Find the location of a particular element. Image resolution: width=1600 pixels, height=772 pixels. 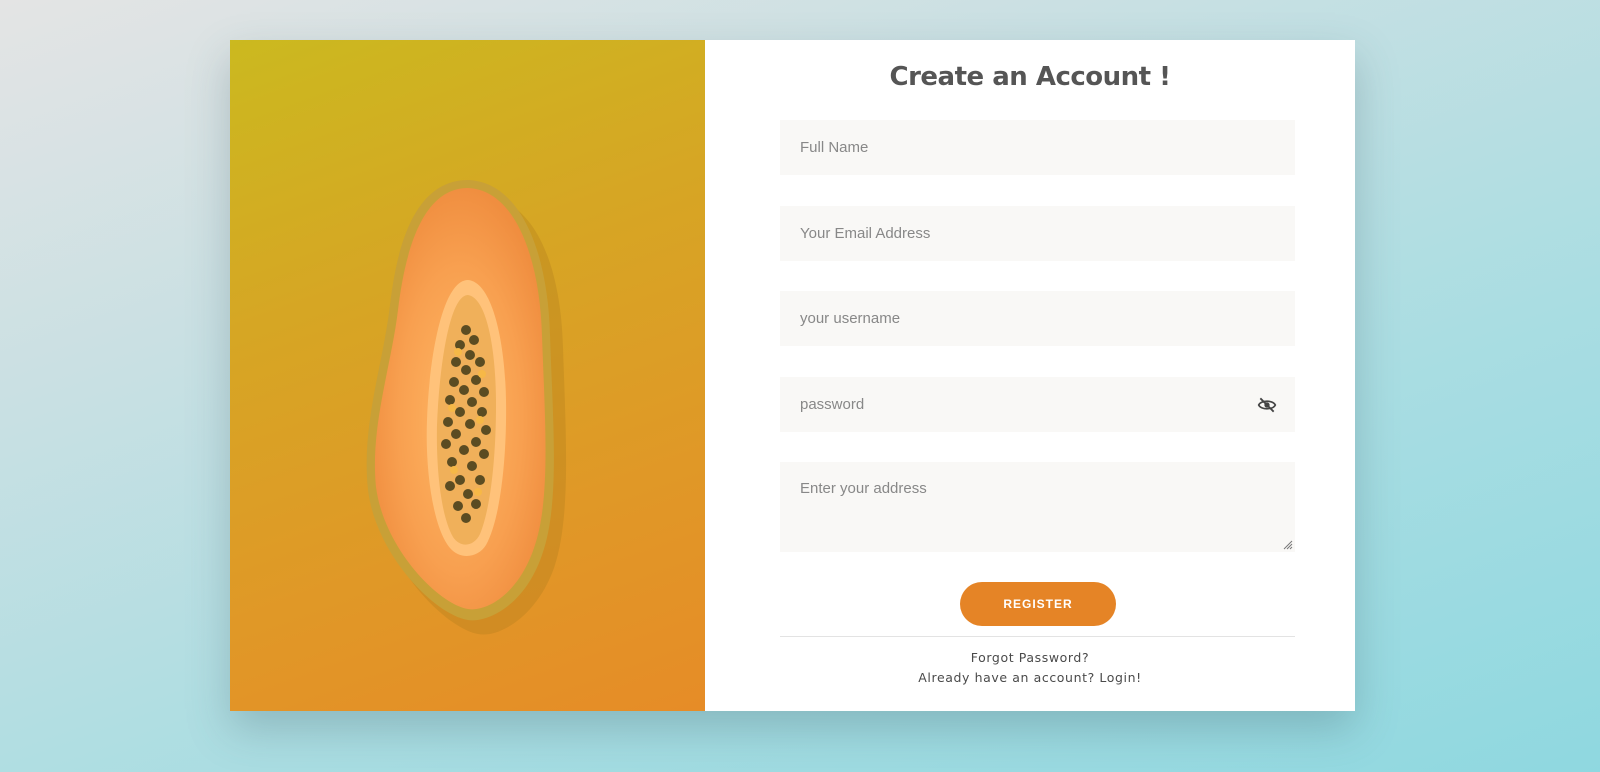

password-field-wrapper is located at coordinates (1037, 404).